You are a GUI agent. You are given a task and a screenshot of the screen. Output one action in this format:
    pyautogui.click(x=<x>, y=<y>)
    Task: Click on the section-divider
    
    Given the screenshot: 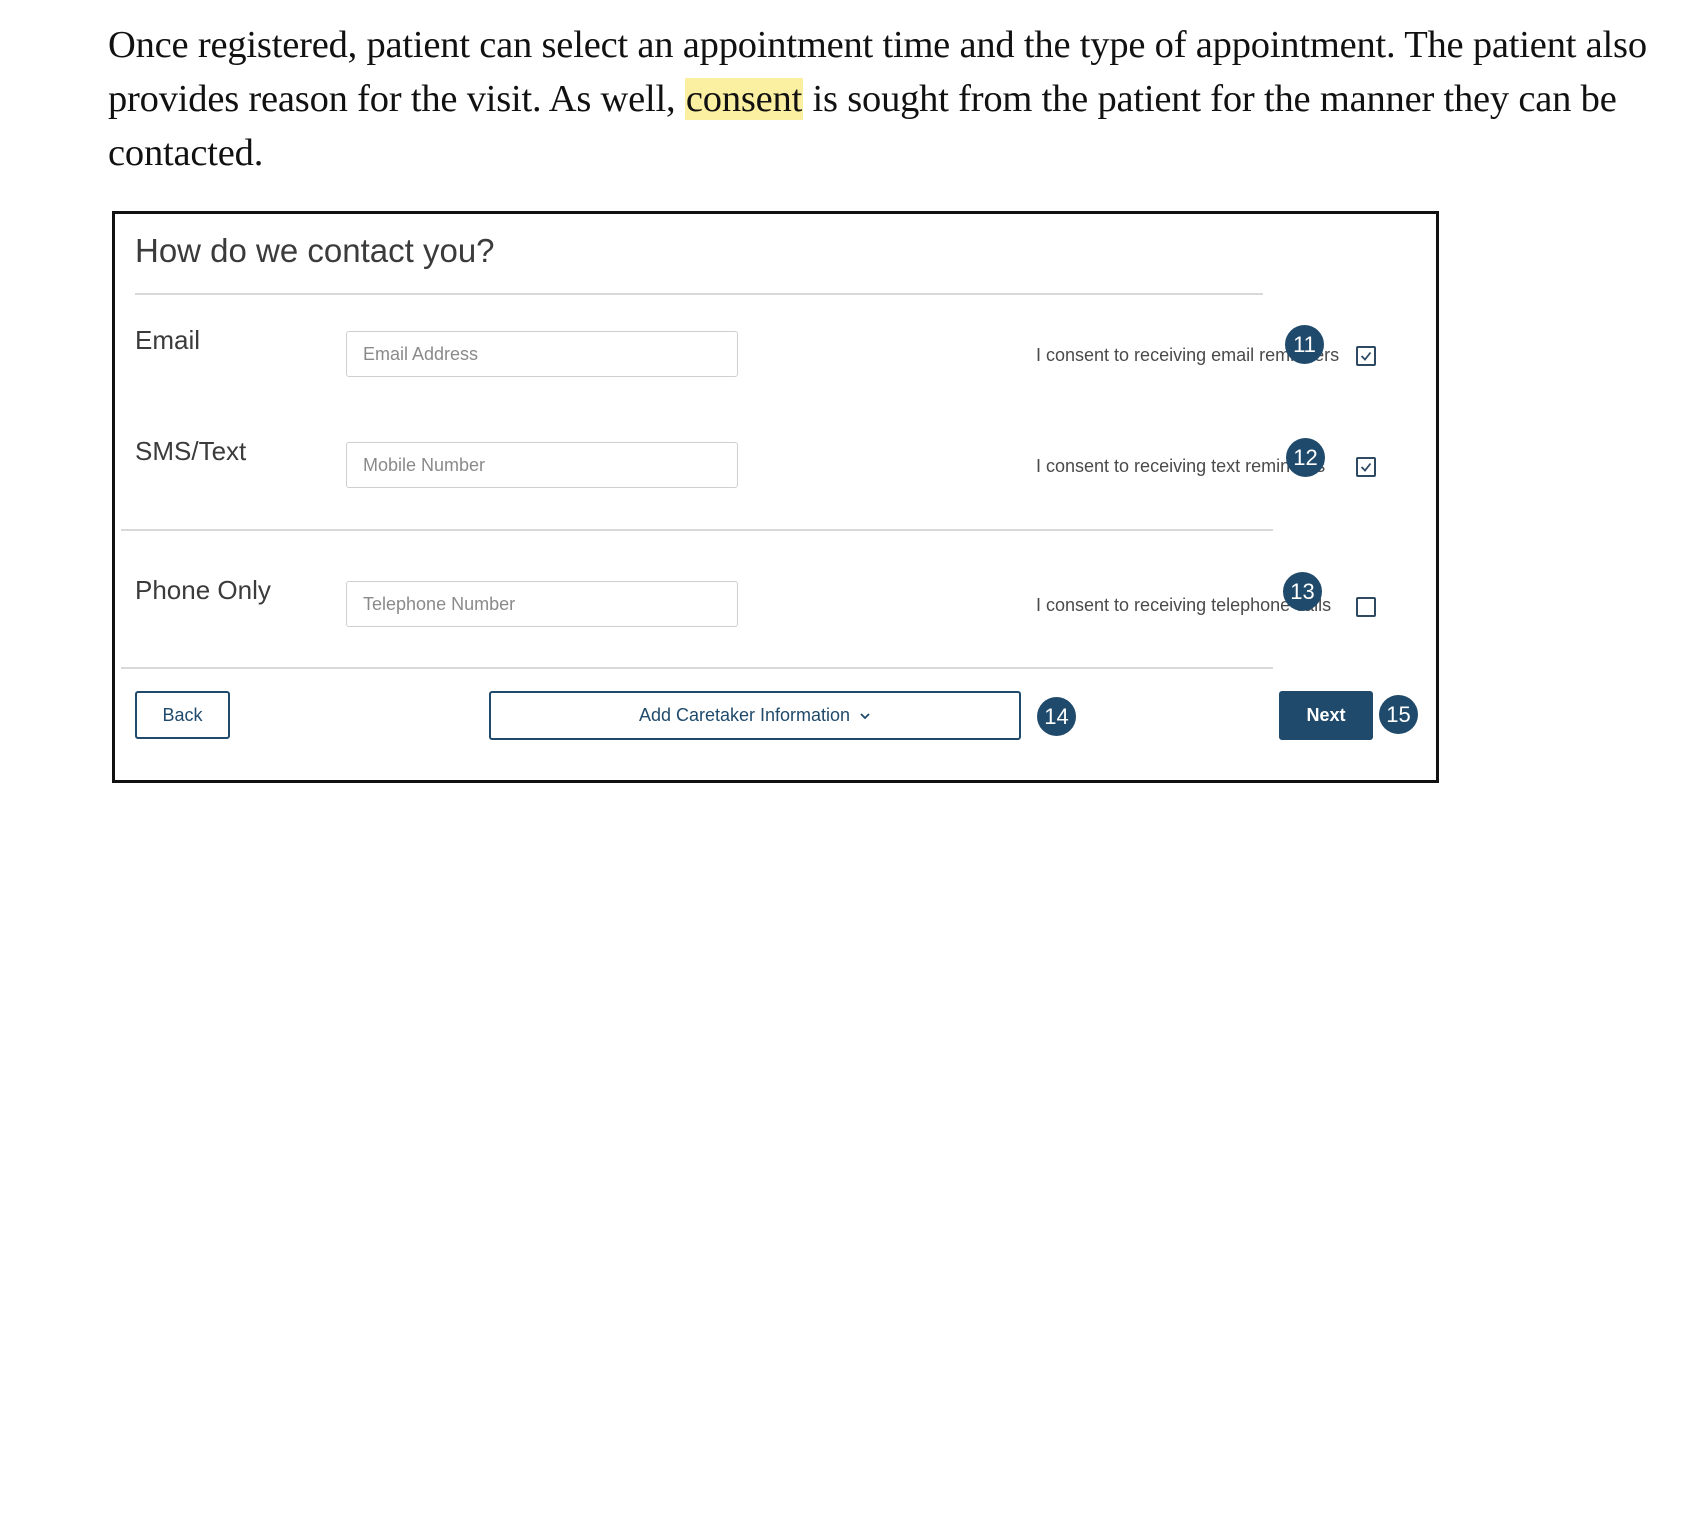 What is the action you would take?
    pyautogui.click(x=697, y=530)
    